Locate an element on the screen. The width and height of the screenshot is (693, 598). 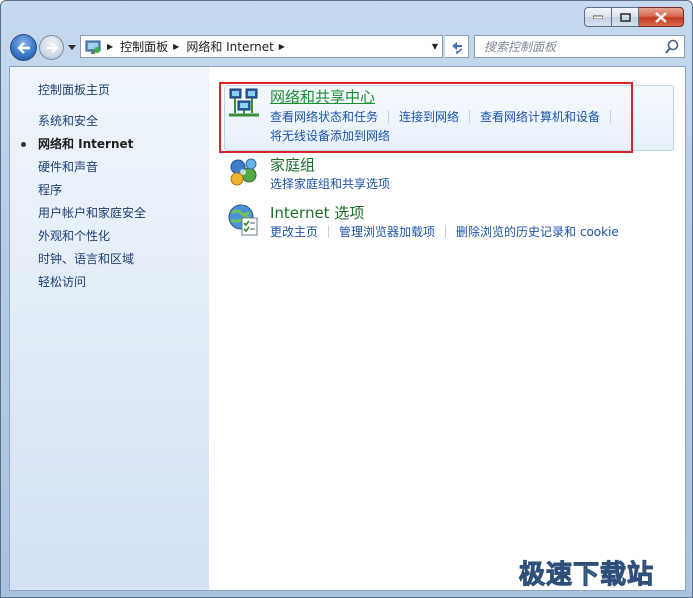
recent-pages-button is located at coordinates (72, 47).